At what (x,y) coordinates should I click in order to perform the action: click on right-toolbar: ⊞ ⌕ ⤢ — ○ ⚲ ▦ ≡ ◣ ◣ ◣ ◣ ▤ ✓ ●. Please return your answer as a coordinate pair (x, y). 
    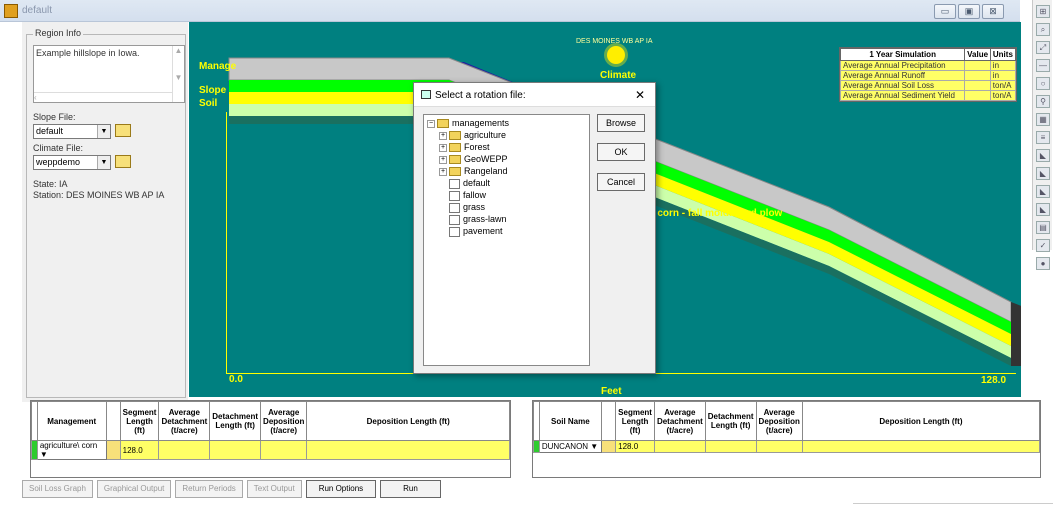
    Looking at the image, I should click on (1042, 135).